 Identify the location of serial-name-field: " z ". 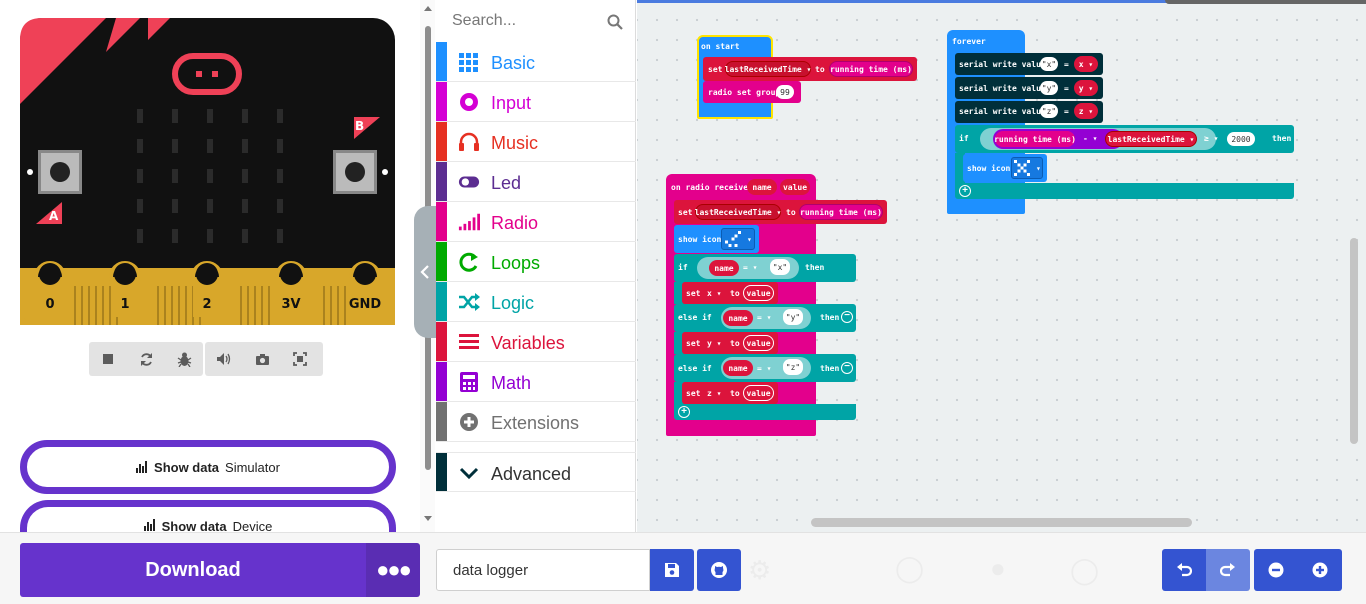
(1049, 111).